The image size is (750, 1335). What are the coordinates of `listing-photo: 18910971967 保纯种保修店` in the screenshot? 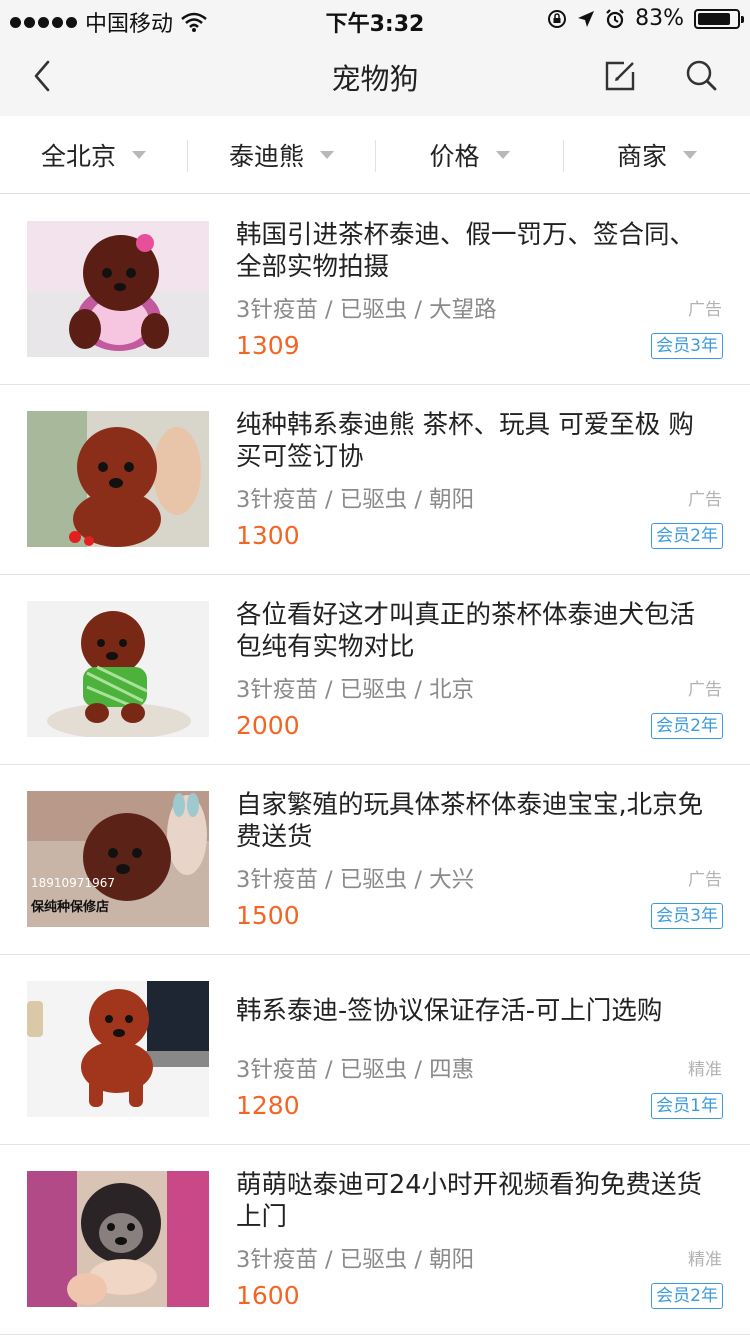 It's located at (118, 859).